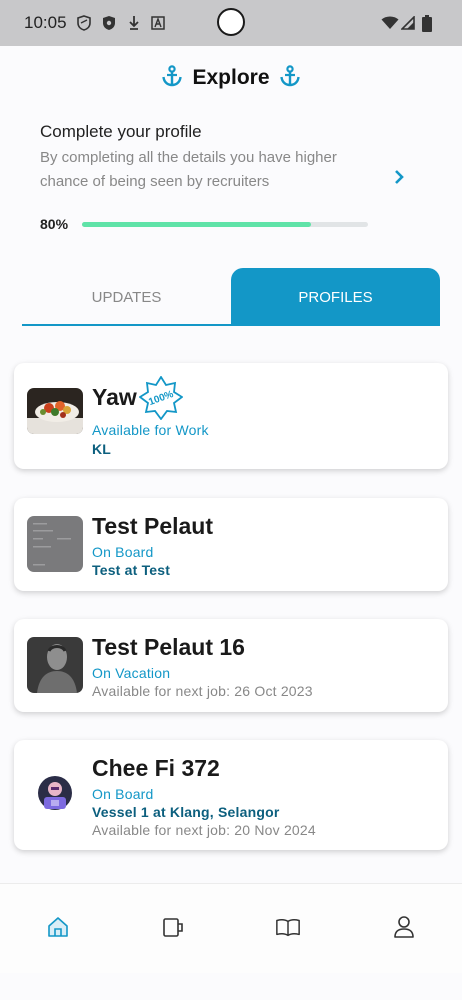 The width and height of the screenshot is (462, 1000). I want to click on tab-underline, so click(231, 325).